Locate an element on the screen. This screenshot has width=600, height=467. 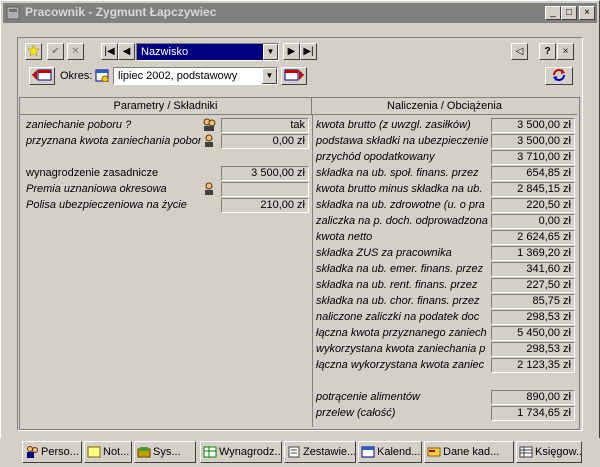
param-value is located at coordinates (265, 189).